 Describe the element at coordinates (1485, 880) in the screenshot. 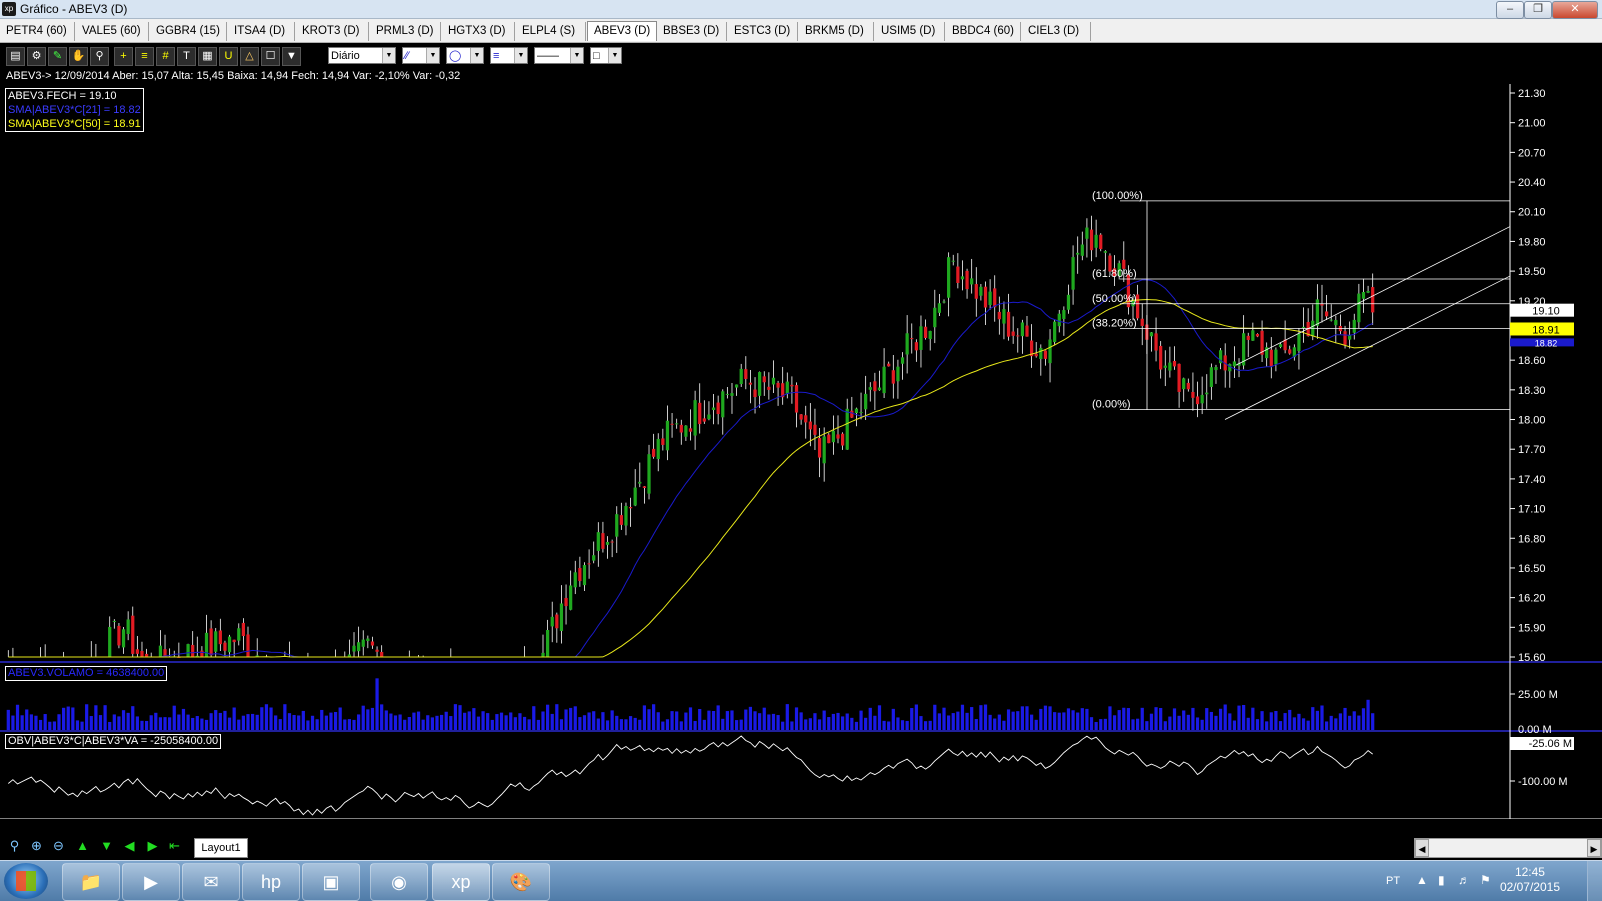

I see `action-center-icon: ⚑` at that location.